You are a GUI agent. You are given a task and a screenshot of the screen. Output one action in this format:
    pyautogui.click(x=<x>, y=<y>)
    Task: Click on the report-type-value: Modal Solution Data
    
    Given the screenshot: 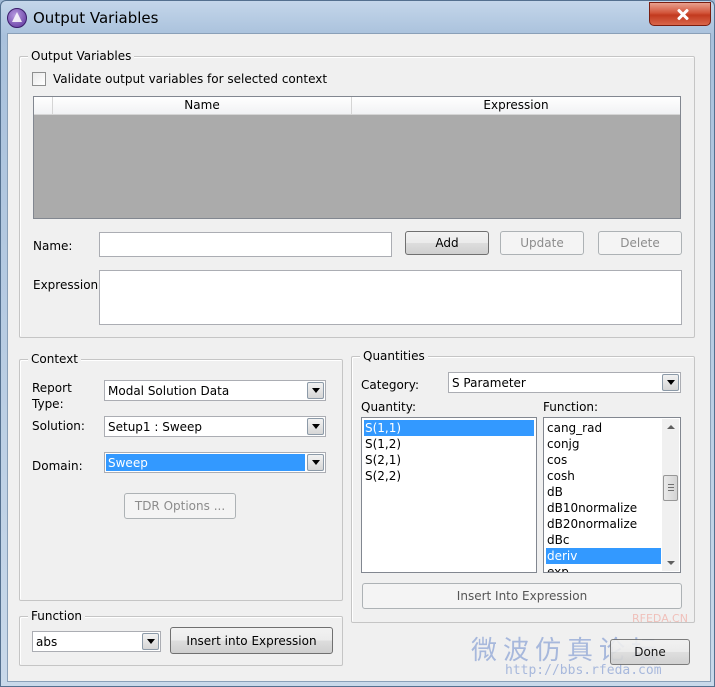 What is the action you would take?
    pyautogui.click(x=169, y=391)
    